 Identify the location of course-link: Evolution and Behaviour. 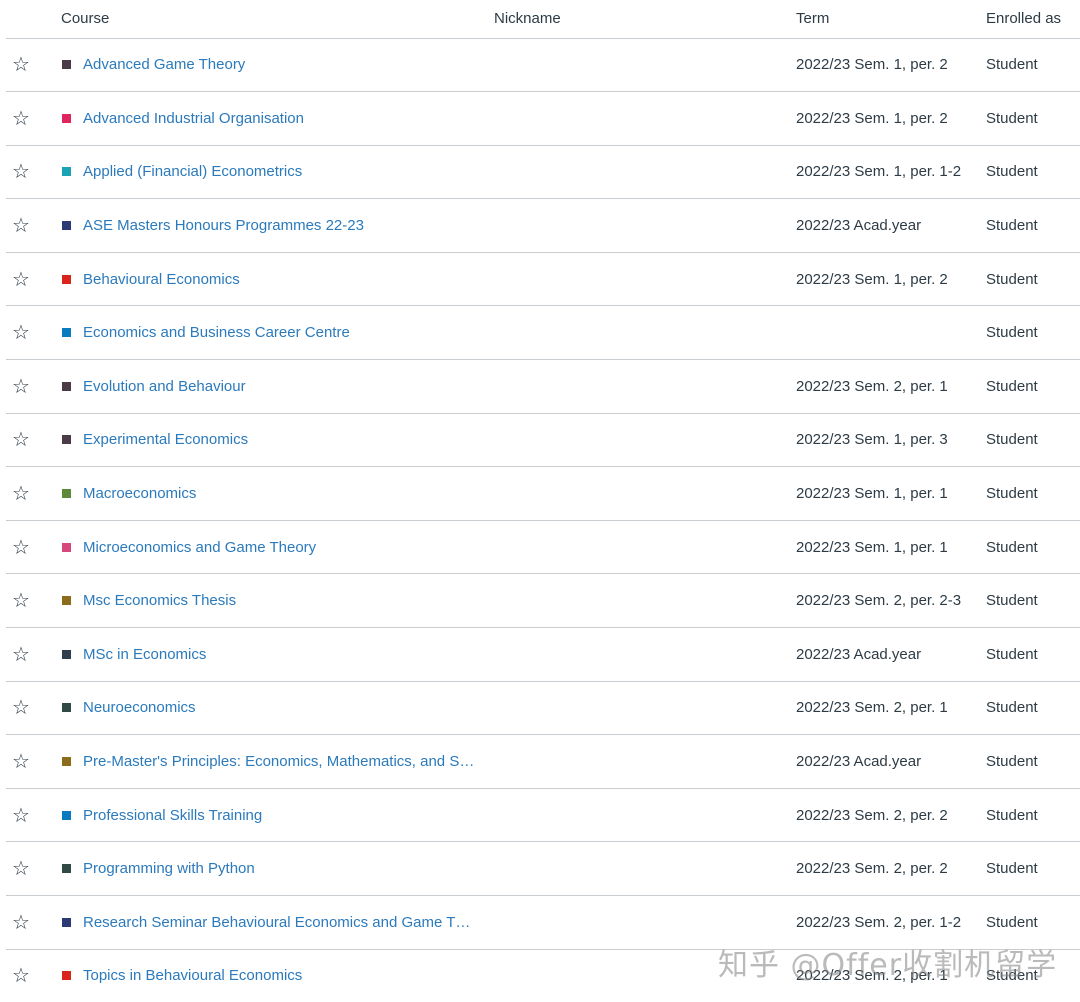
(164, 386).